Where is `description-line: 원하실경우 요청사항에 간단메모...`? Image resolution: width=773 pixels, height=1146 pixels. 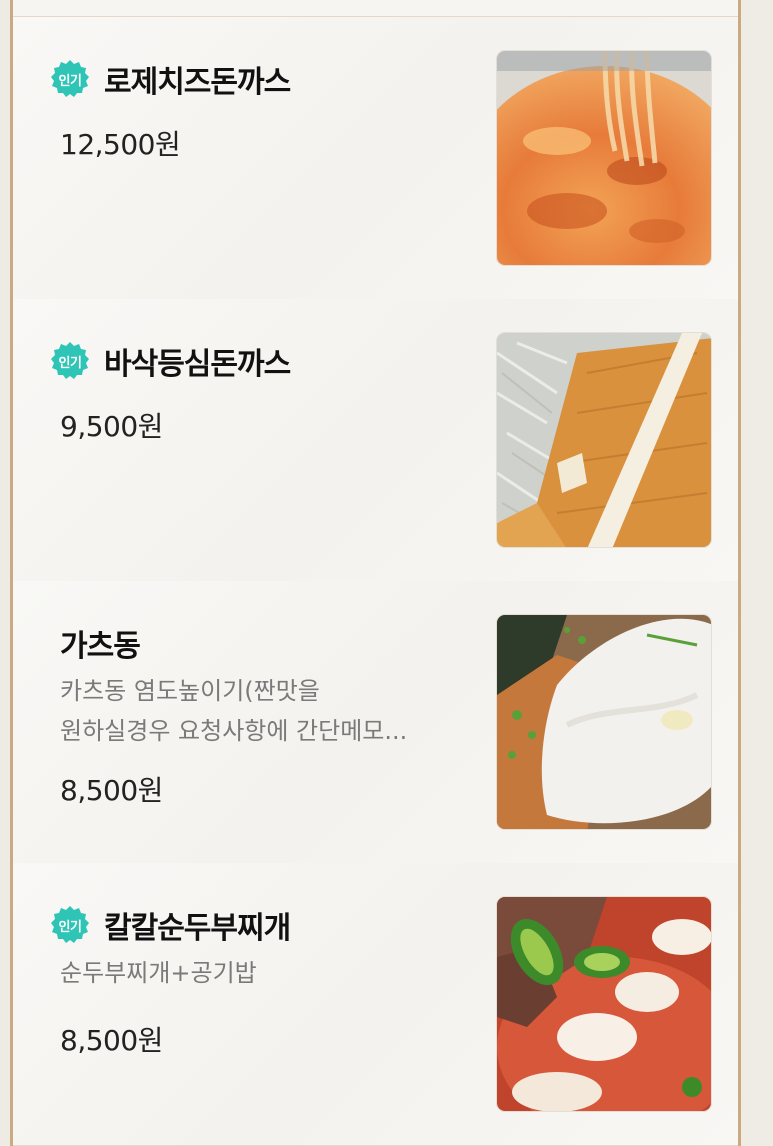 description-line: 원하실경우 요청사항에 간단메모... is located at coordinates (234, 731).